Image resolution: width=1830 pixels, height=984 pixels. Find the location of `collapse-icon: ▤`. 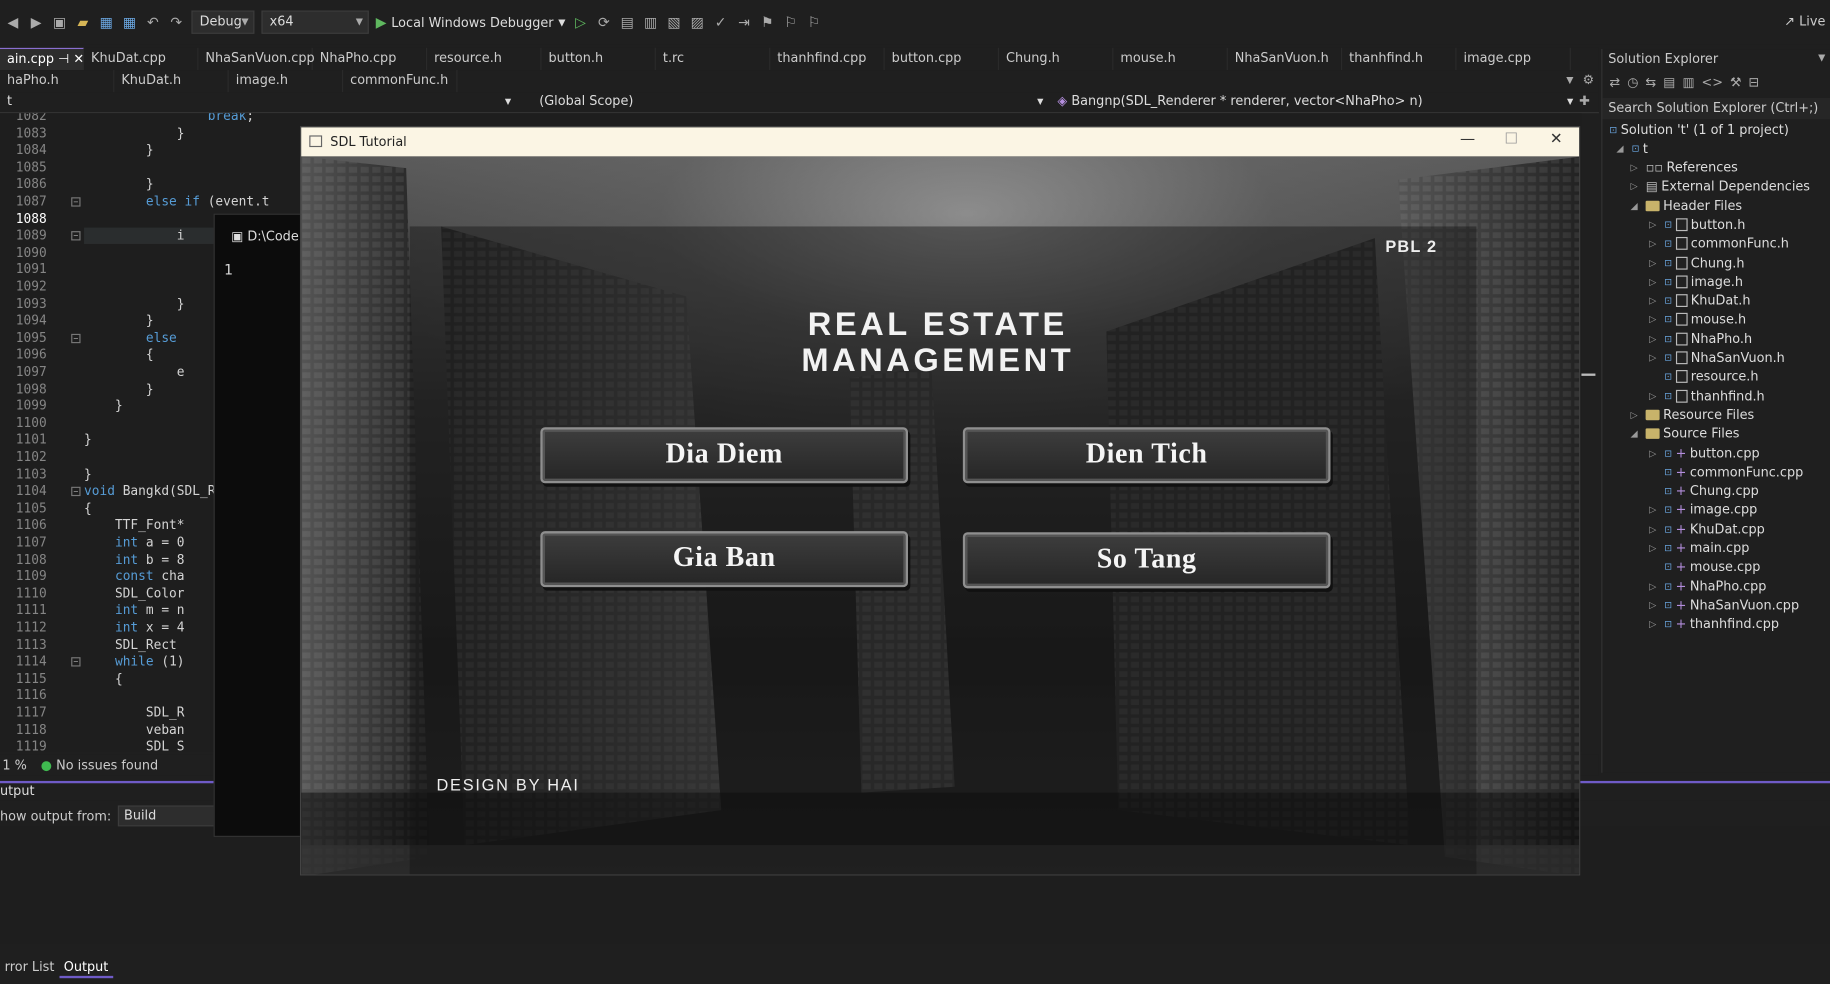

collapse-icon: ▤ is located at coordinates (1669, 82).